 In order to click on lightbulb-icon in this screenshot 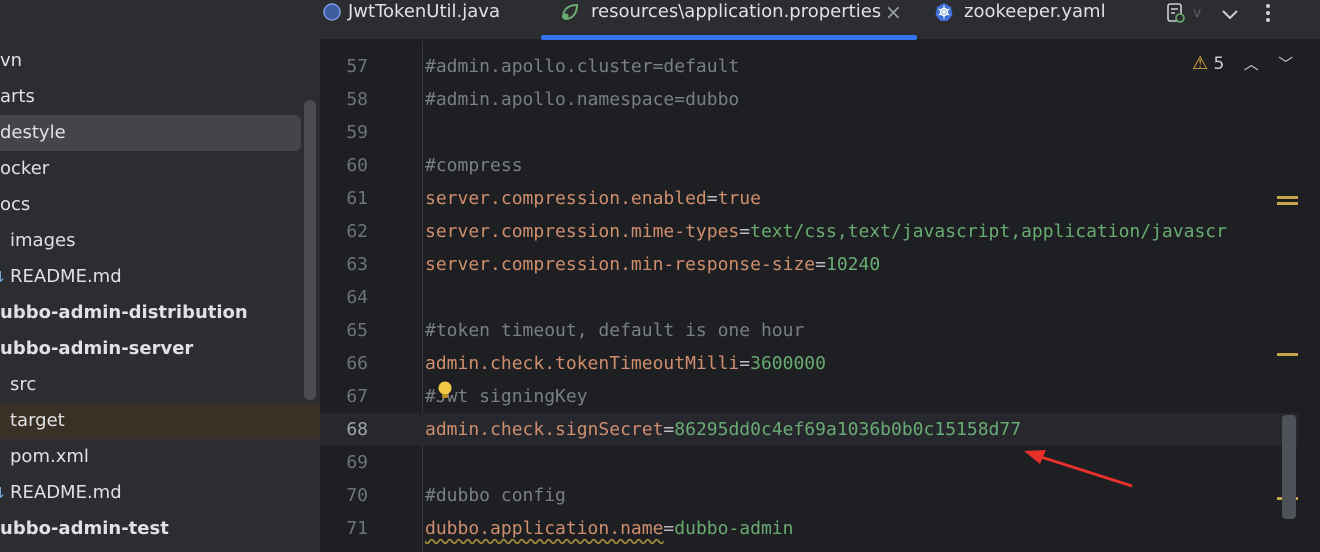, I will do `click(445, 391)`.